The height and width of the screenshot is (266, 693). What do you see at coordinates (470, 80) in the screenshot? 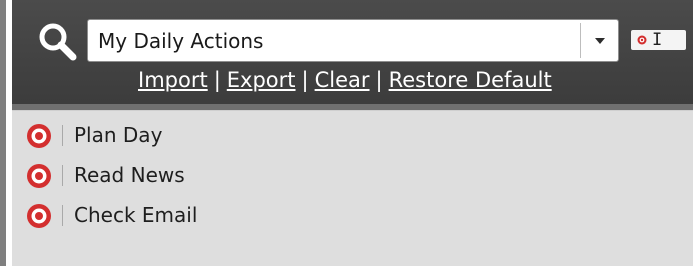
I see `restore-default-link: Restore Default` at bounding box center [470, 80].